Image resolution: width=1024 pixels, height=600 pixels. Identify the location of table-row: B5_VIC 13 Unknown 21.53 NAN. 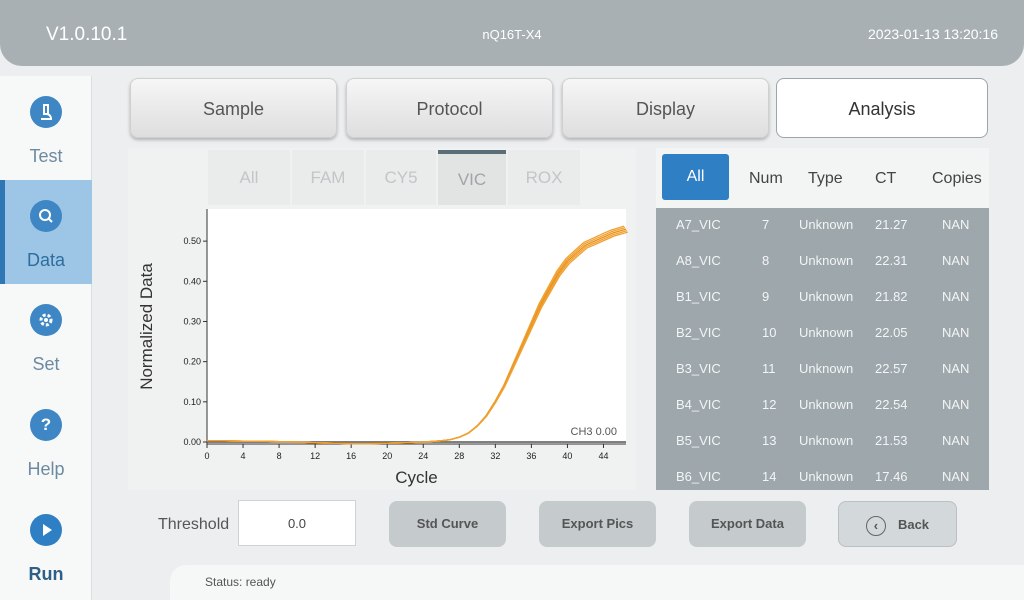
(822, 442).